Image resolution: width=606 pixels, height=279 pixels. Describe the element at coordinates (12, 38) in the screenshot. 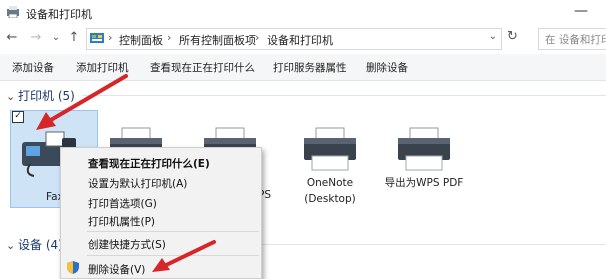

I see `back-arrow-icon: ←` at that location.